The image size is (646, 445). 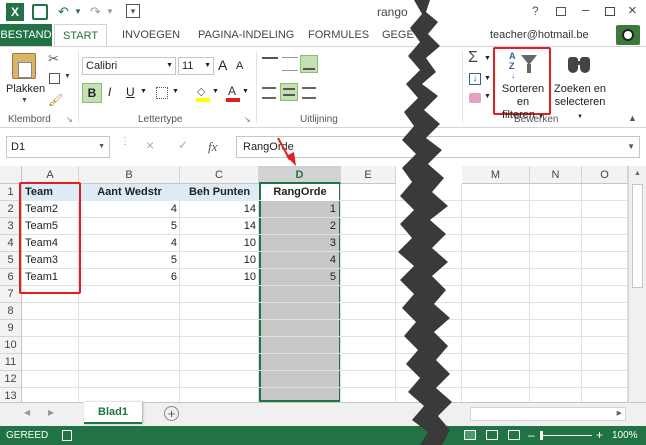 What do you see at coordinates (631, 147) in the screenshot?
I see `expand-formula-bar-icon: ▼` at bounding box center [631, 147].